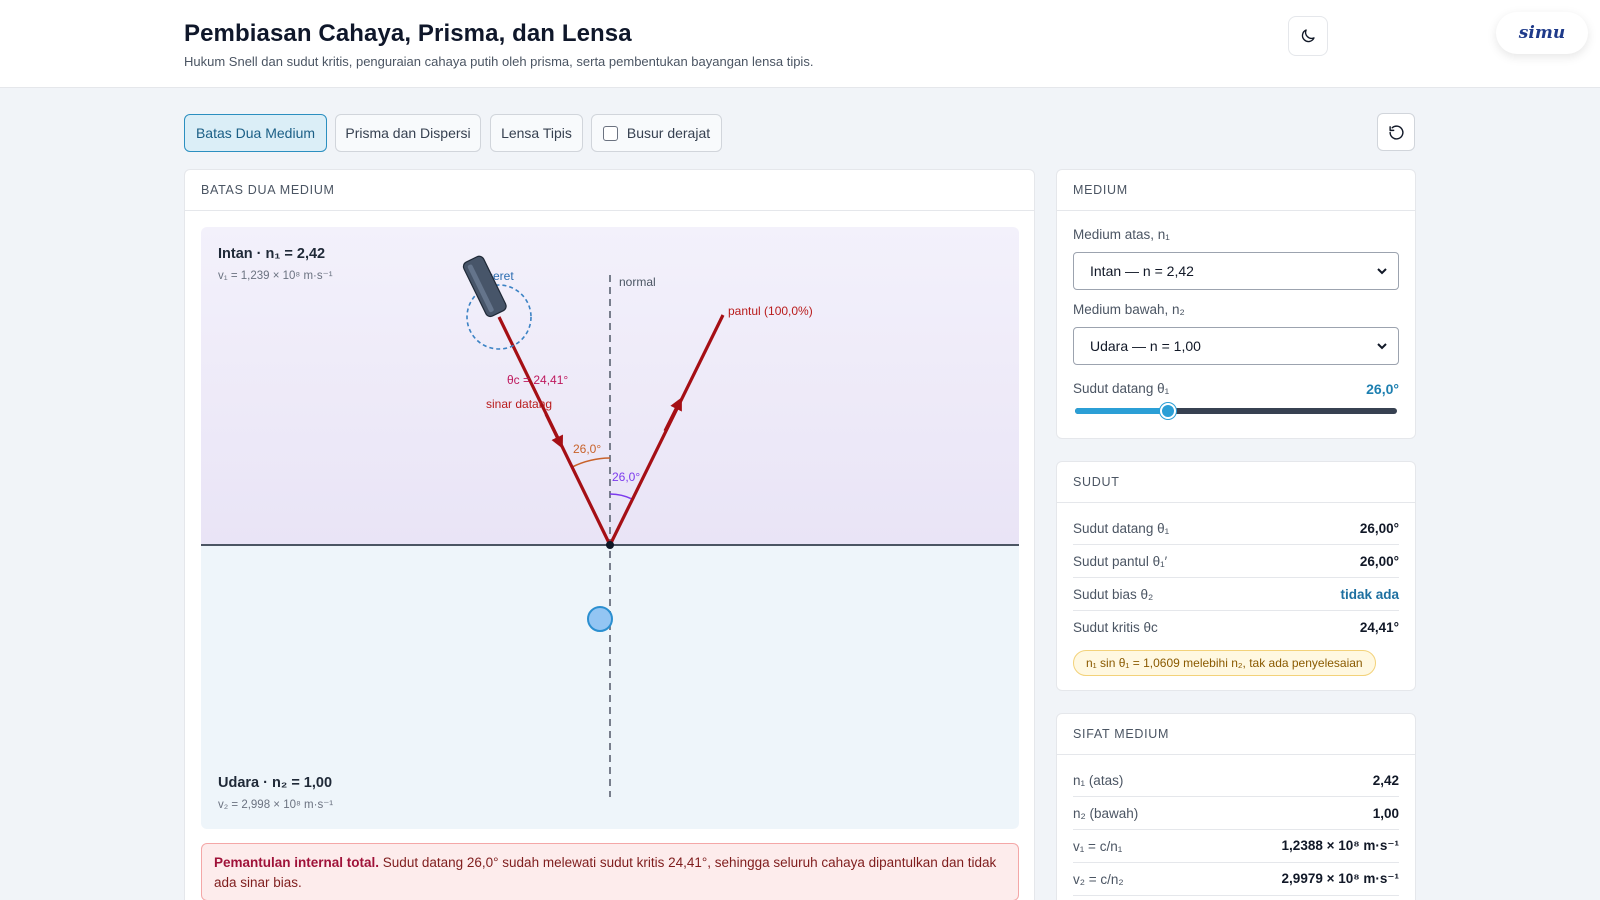 This screenshot has height=900, width=1600. I want to click on row-value: tidak ada, so click(1369, 594).